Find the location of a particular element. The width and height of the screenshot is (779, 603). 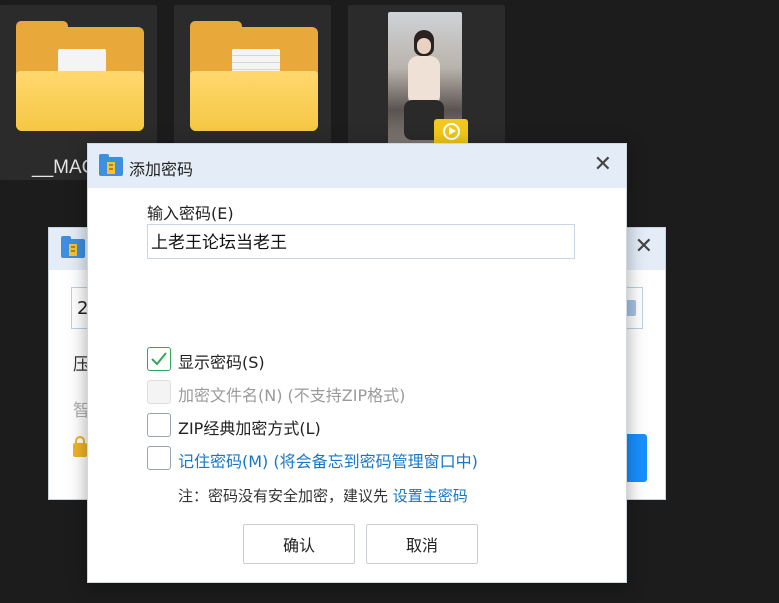

show-password-checkbox is located at coordinates (159, 359).